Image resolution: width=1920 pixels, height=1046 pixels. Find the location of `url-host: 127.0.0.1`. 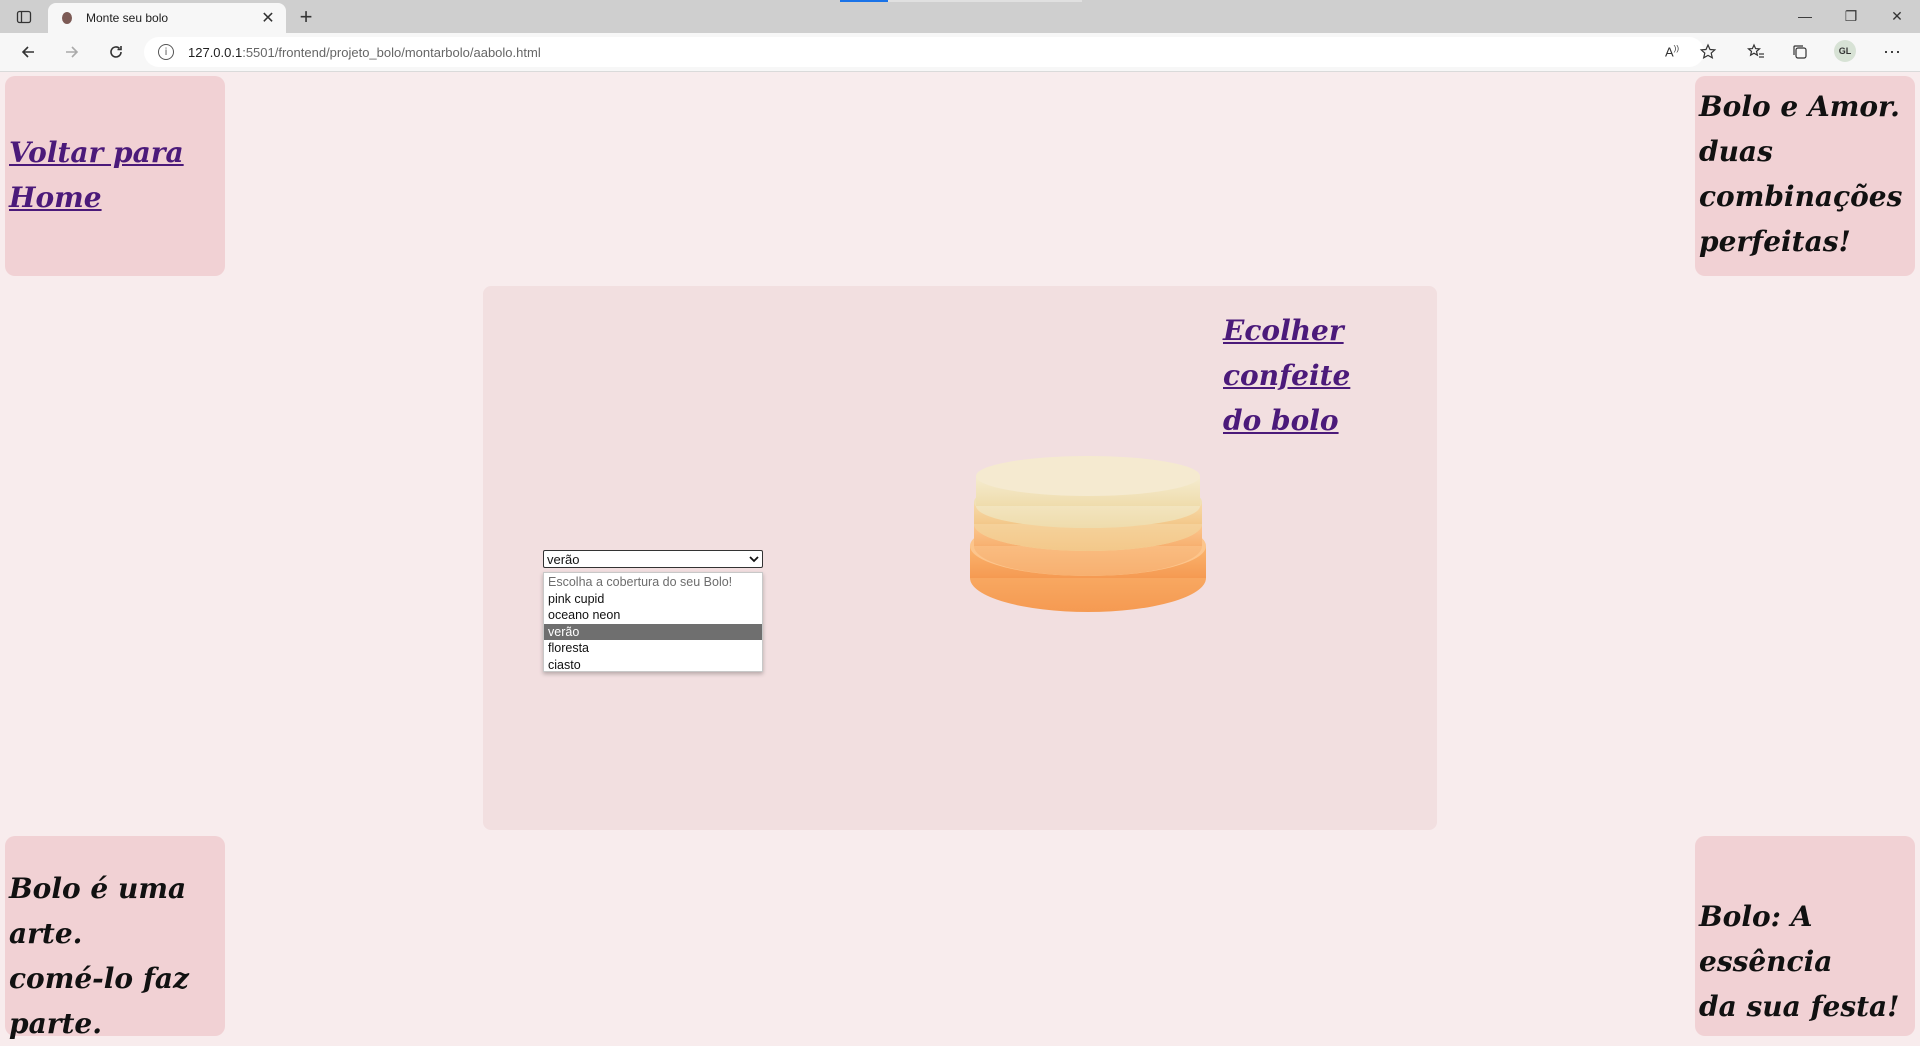

url-host: 127.0.0.1 is located at coordinates (215, 52).